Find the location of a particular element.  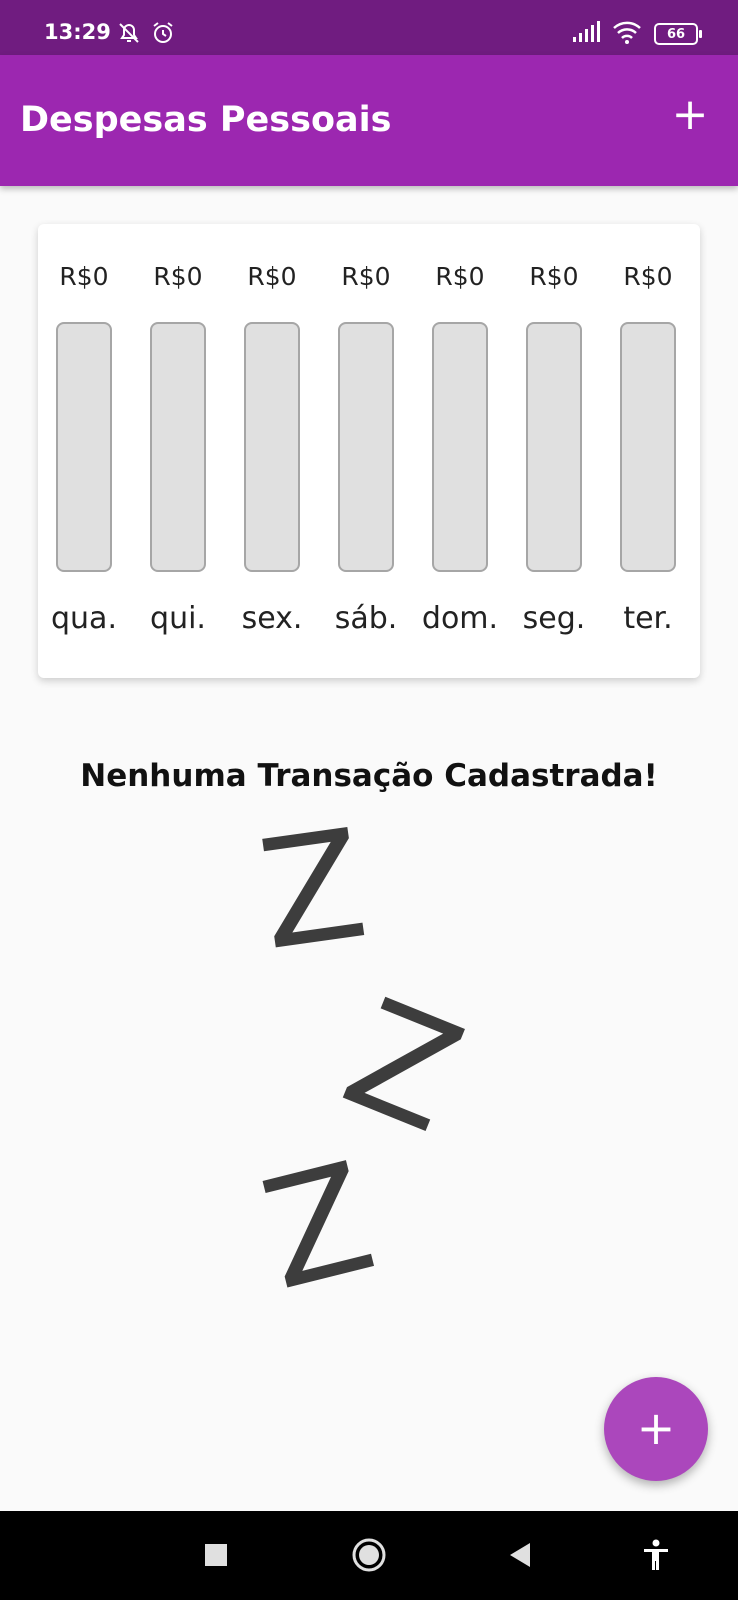

accessibility-icon is located at coordinates (656, 1555).